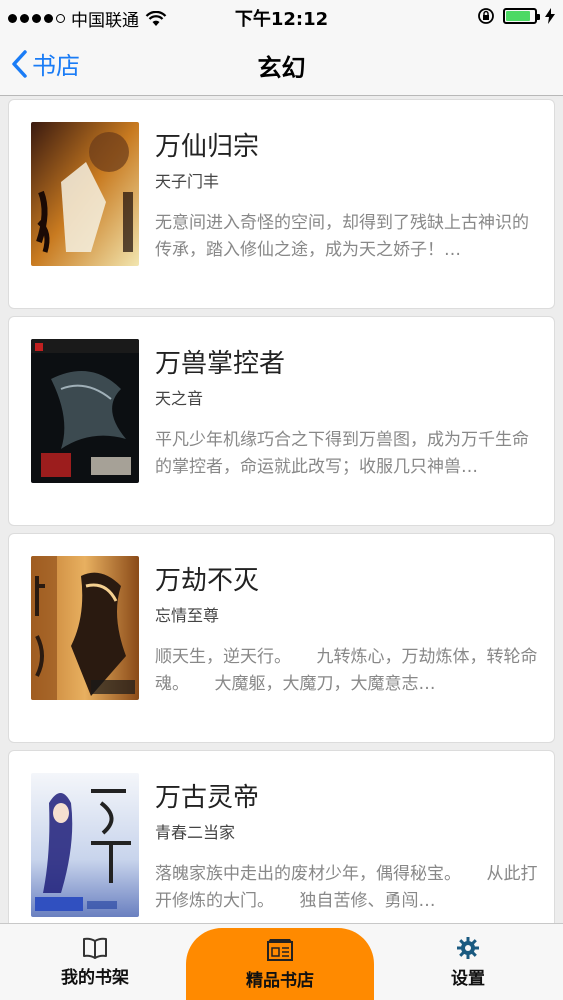 The width and height of the screenshot is (563, 1000). What do you see at coordinates (207, 581) in the screenshot?
I see `book-title: 万劫不灭` at bounding box center [207, 581].